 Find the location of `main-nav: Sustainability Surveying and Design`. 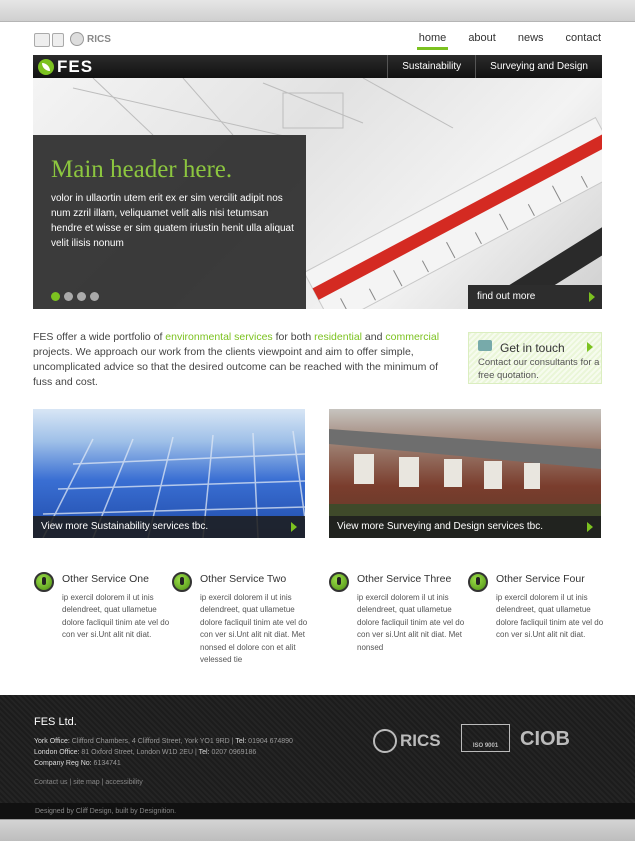

main-nav: Sustainability Surveying and Design is located at coordinates (494, 66).